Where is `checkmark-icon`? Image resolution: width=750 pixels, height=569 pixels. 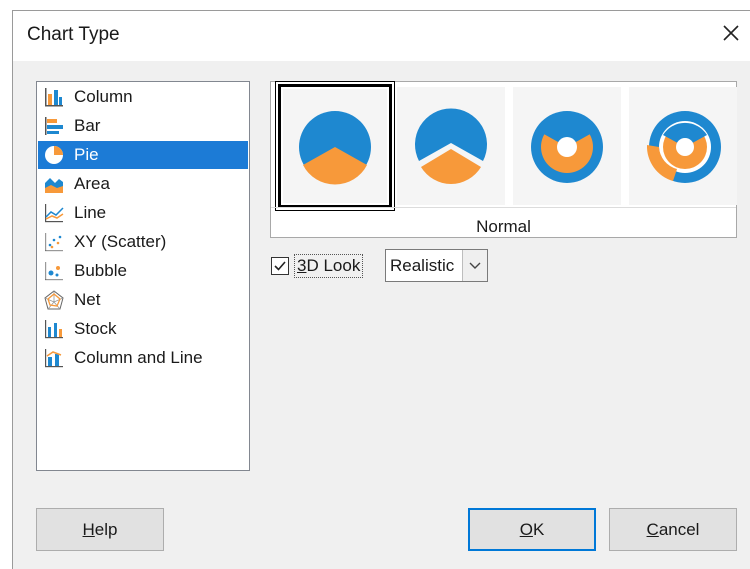
checkmark-icon is located at coordinates (280, 266).